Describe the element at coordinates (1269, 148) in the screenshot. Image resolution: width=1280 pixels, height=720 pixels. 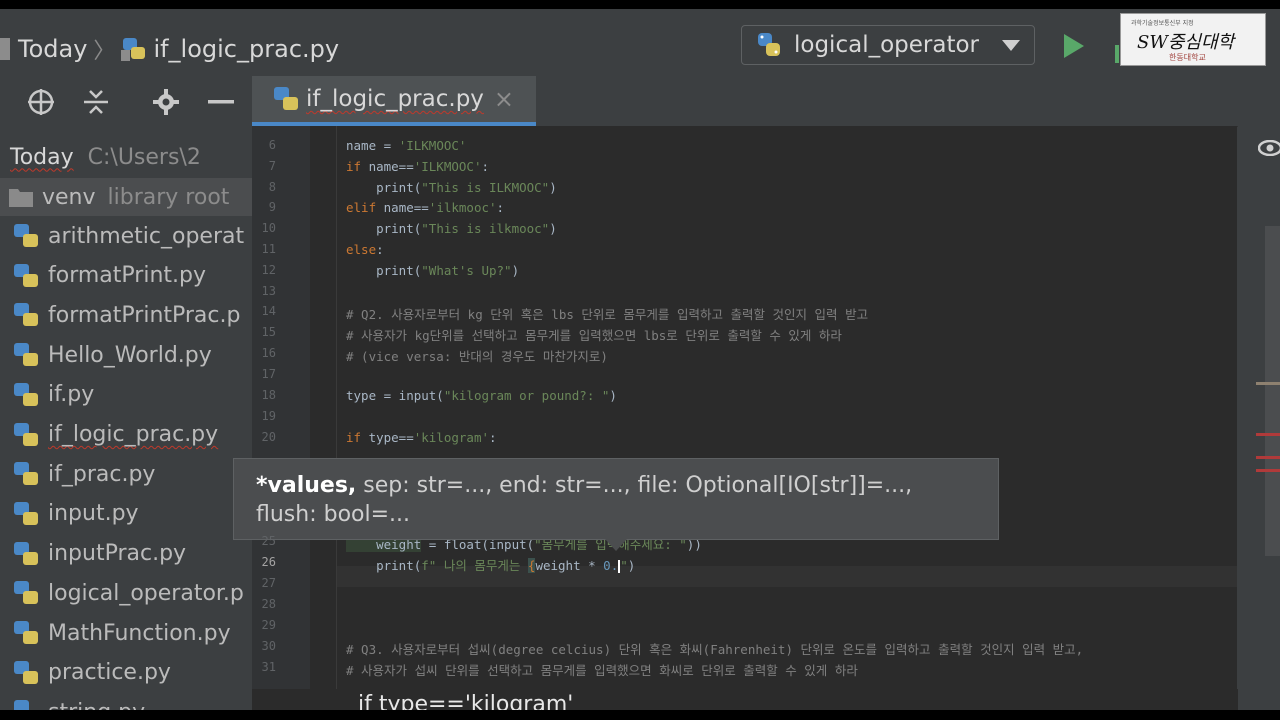
I see `eye-icon` at that location.